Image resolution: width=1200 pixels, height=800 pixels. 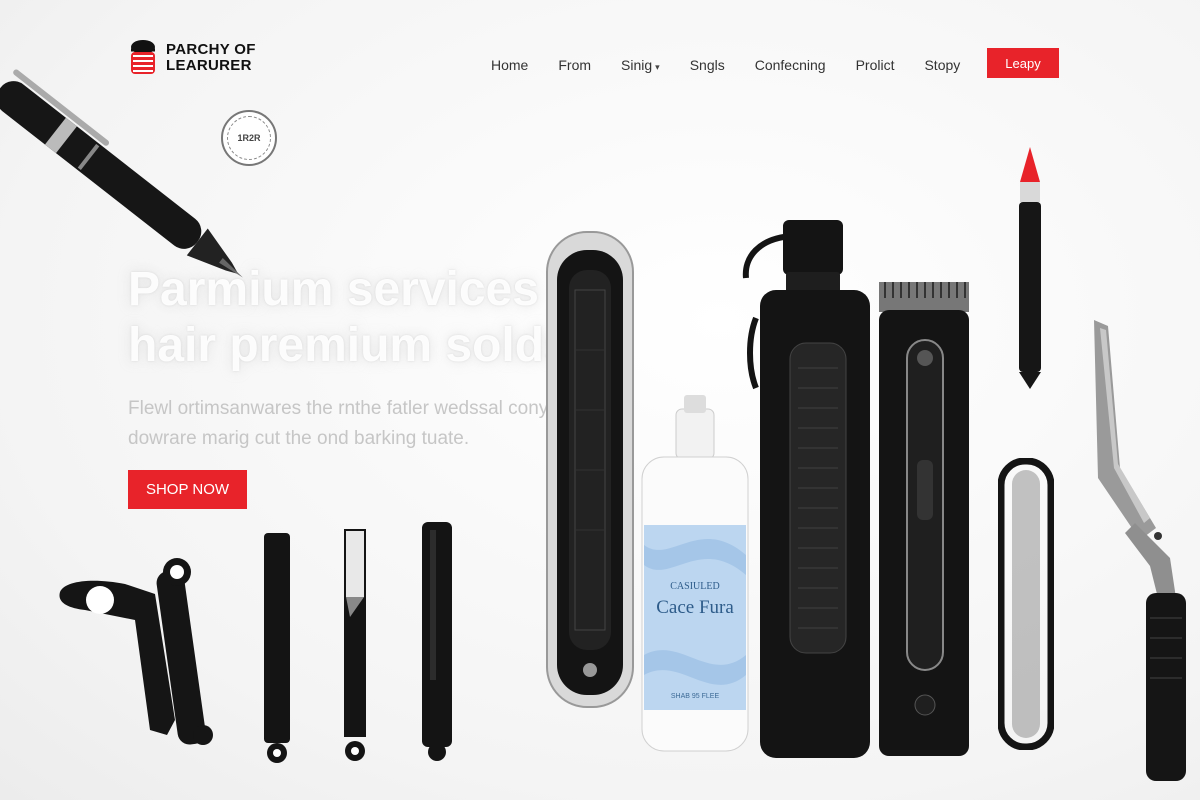 I want to click on nav-item-stopy: Stopy, so click(x=942, y=65).